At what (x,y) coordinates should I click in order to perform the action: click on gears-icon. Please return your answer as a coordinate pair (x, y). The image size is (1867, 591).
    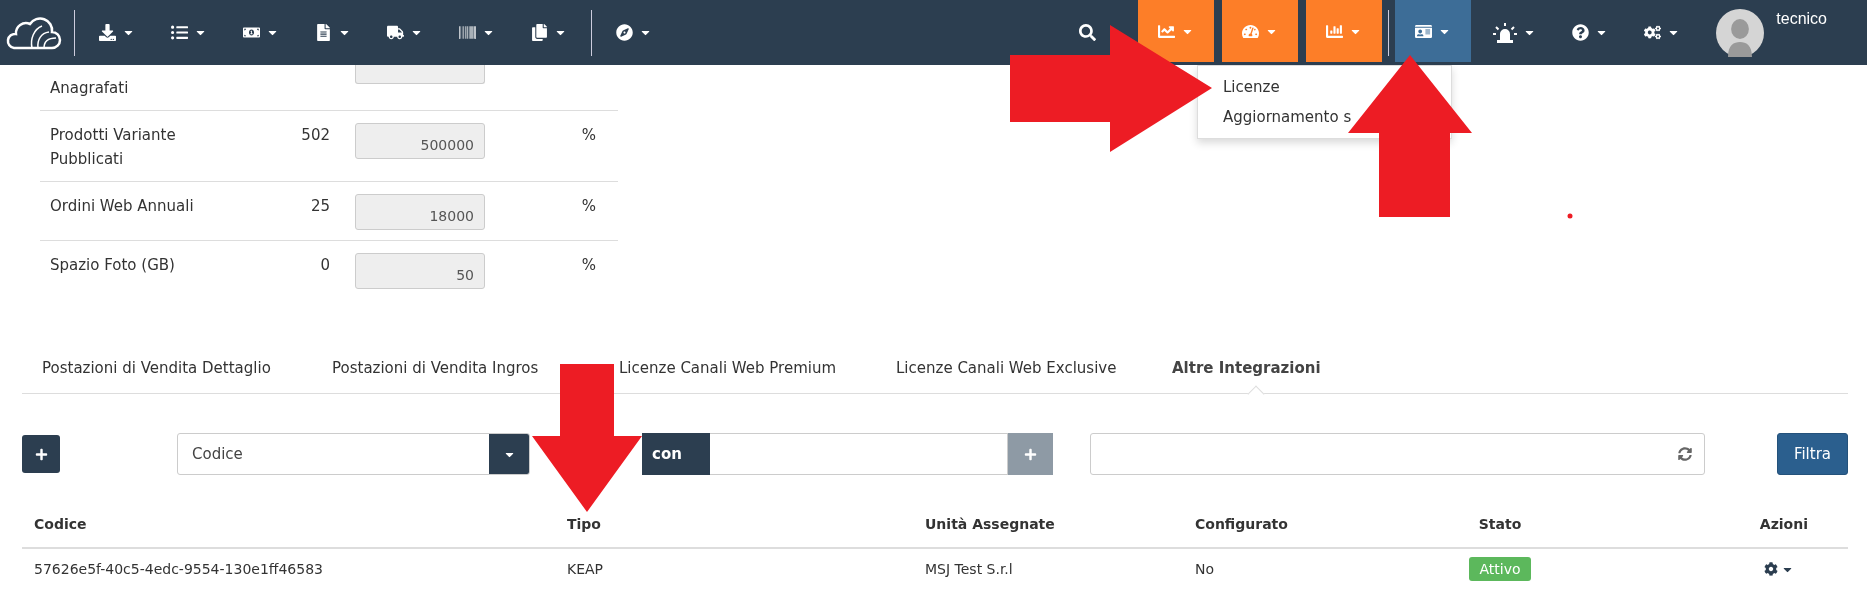
    Looking at the image, I should click on (1653, 32).